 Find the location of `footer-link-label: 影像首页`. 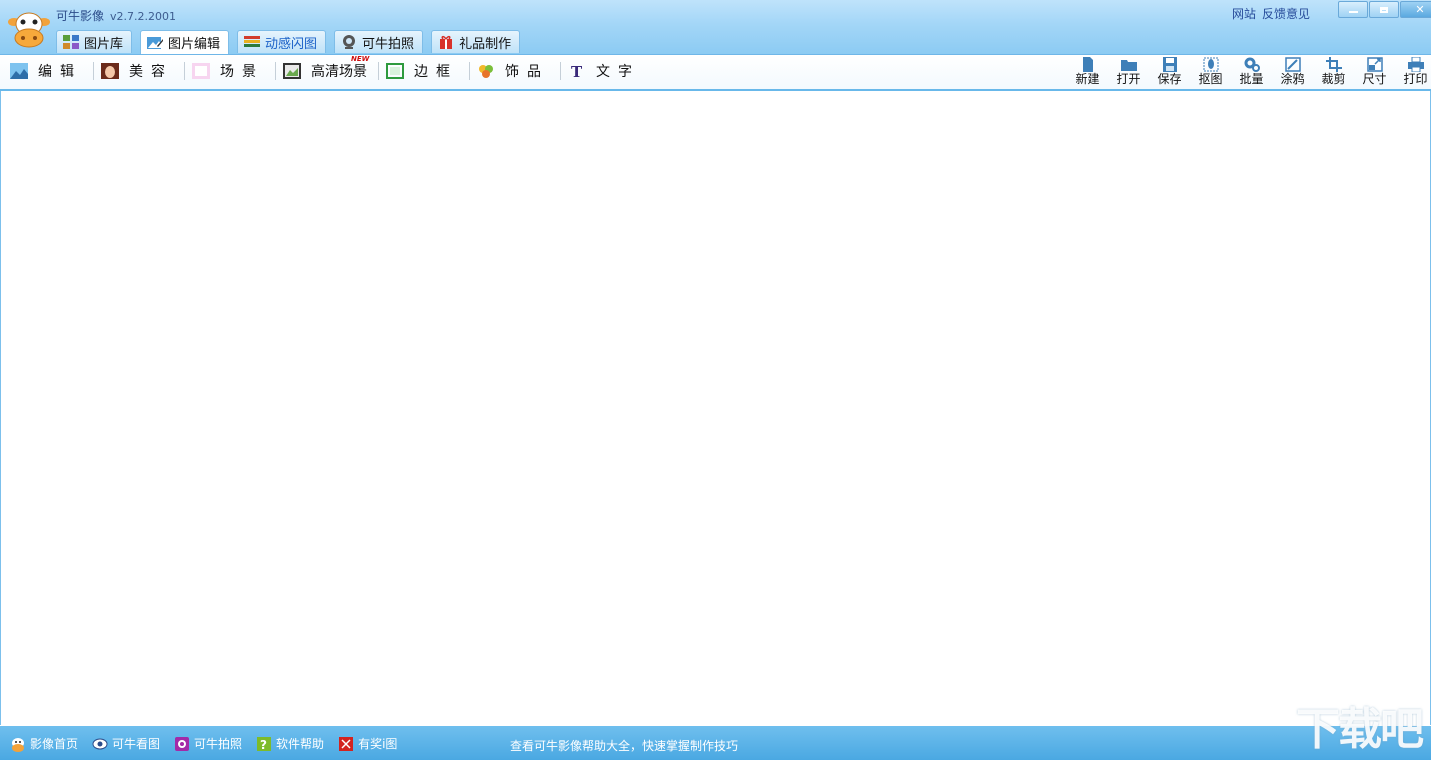

footer-link-label: 影像首页 is located at coordinates (54, 744).